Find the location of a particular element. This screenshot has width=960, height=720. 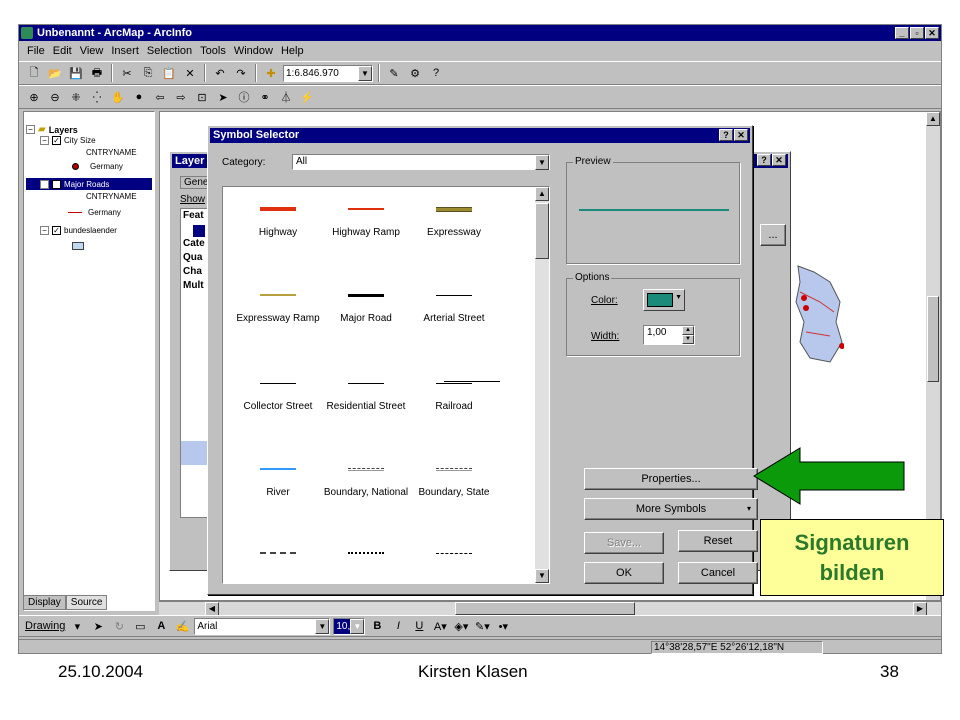

save-icon: 💾 is located at coordinates (76, 73).